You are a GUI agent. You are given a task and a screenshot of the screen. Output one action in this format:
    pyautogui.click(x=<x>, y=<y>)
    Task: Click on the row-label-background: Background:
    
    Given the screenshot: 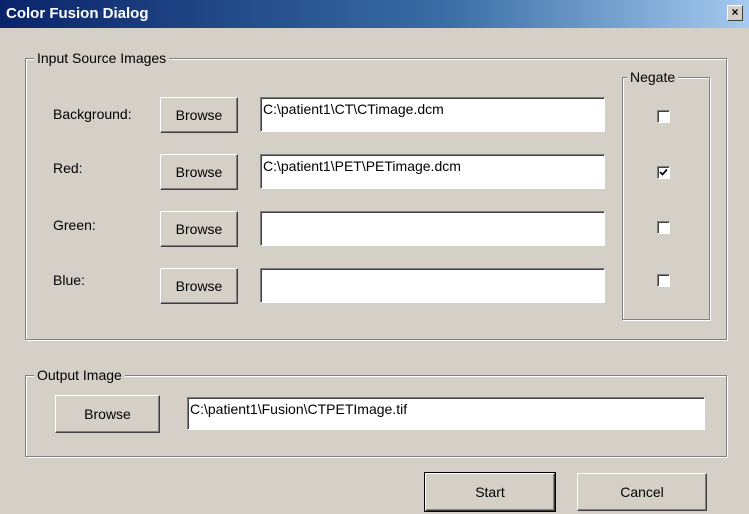 What is the action you would take?
    pyautogui.click(x=92, y=114)
    